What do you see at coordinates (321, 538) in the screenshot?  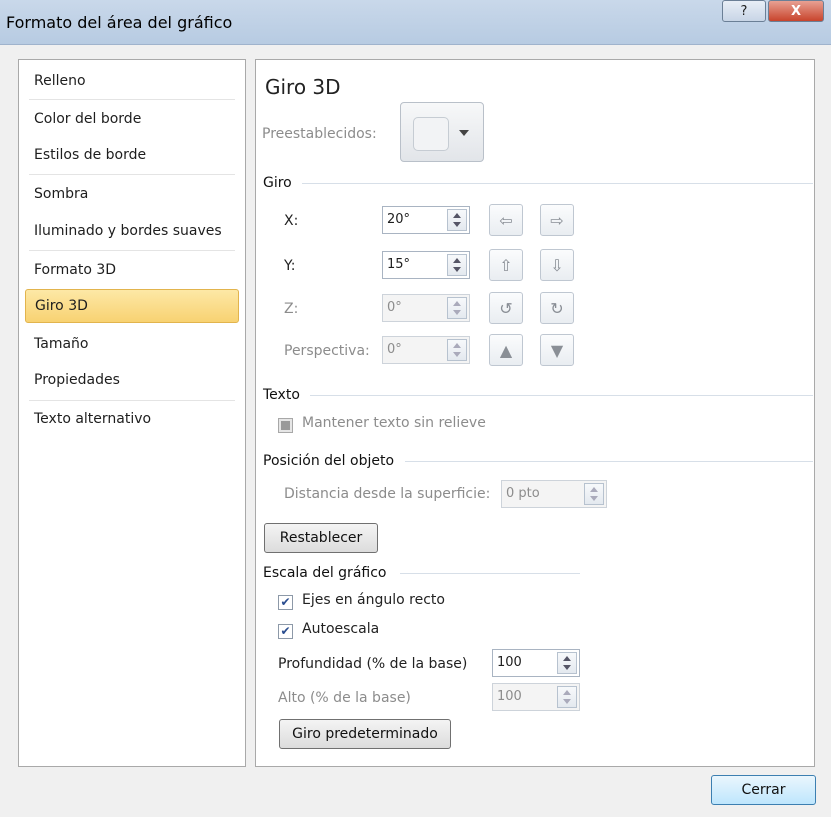 I see `reset-button: Restablecer` at bounding box center [321, 538].